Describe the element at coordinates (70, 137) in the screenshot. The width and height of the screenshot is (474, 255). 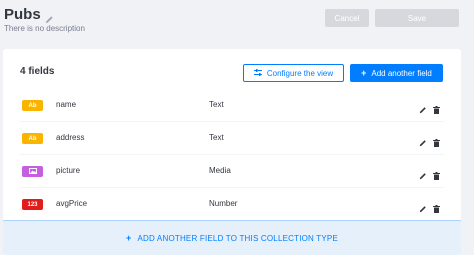
I see `field-name: address` at that location.